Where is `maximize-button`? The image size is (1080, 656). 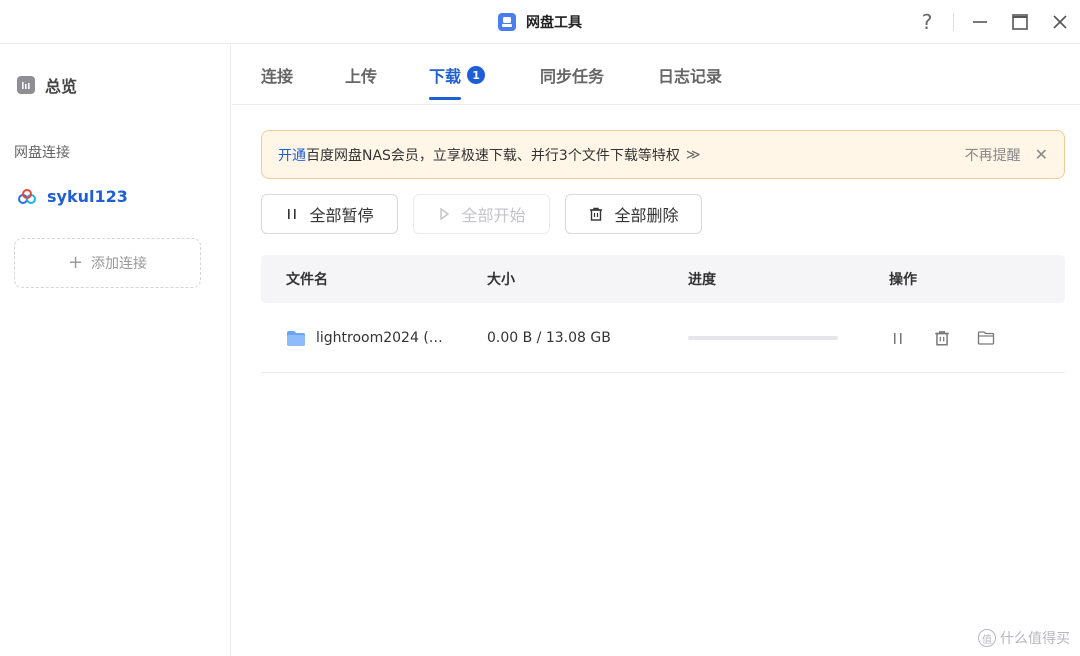 maximize-button is located at coordinates (1020, 22).